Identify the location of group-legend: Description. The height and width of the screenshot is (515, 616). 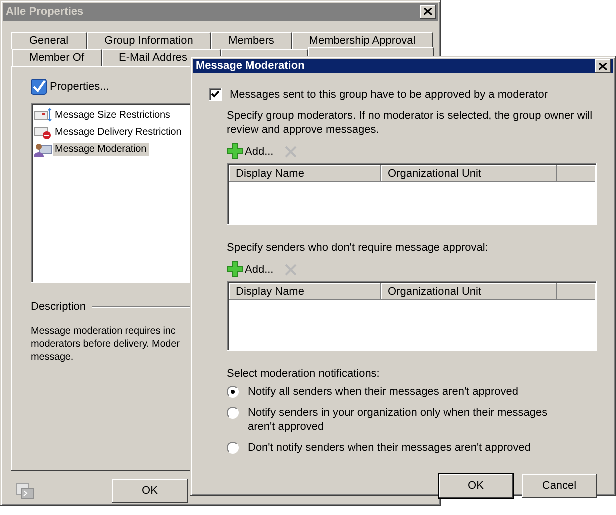
(58, 306).